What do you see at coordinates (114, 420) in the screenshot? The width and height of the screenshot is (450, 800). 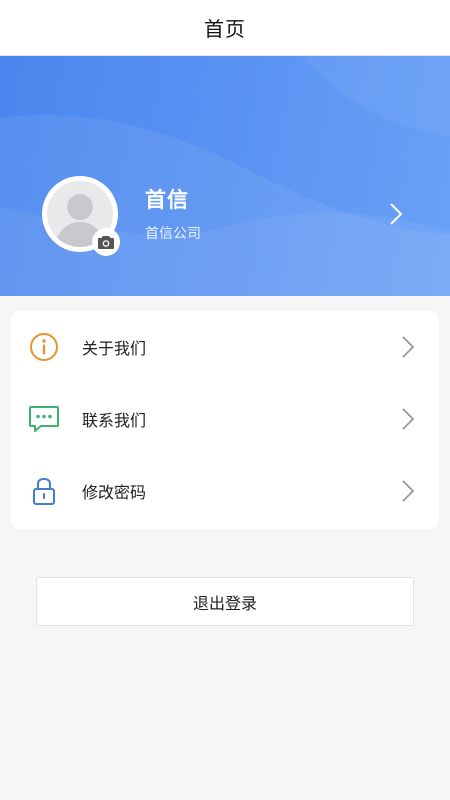 I see `menu-item-label: 联系我们` at bounding box center [114, 420].